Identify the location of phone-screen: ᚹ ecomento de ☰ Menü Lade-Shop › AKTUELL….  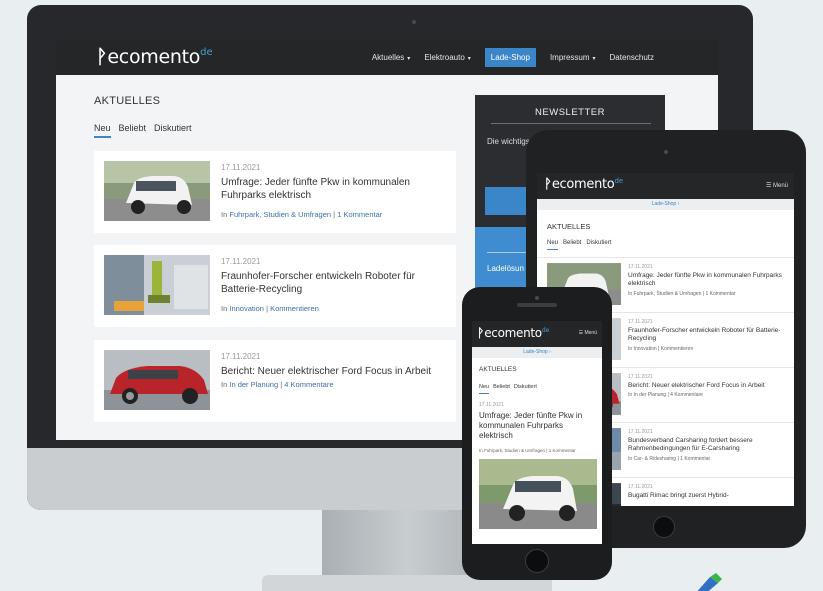
(537, 432).